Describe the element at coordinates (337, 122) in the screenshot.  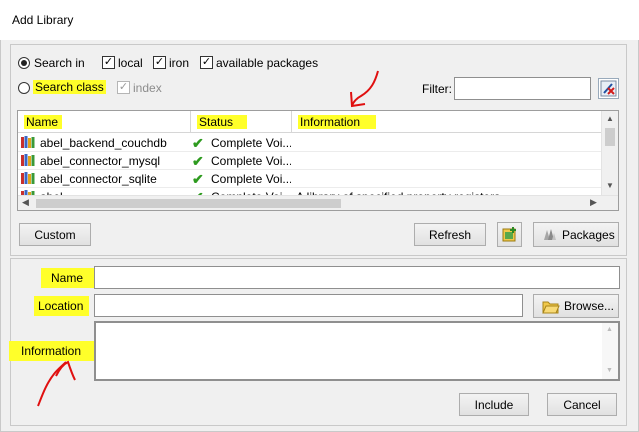
I see `column-information-label: Information` at that location.